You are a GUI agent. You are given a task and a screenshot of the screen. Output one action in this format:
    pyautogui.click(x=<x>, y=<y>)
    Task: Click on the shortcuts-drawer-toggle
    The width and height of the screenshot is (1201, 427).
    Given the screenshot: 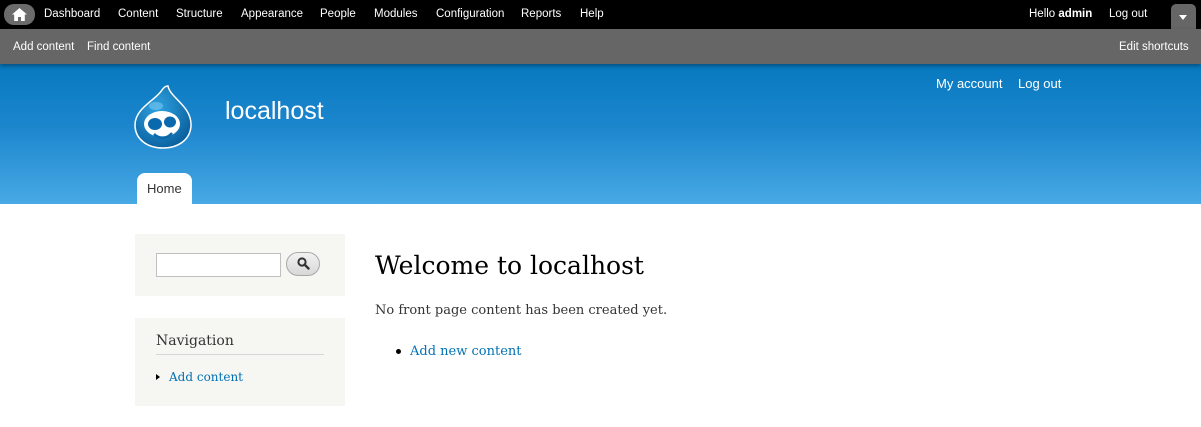 What is the action you would take?
    pyautogui.click(x=1183, y=16)
    